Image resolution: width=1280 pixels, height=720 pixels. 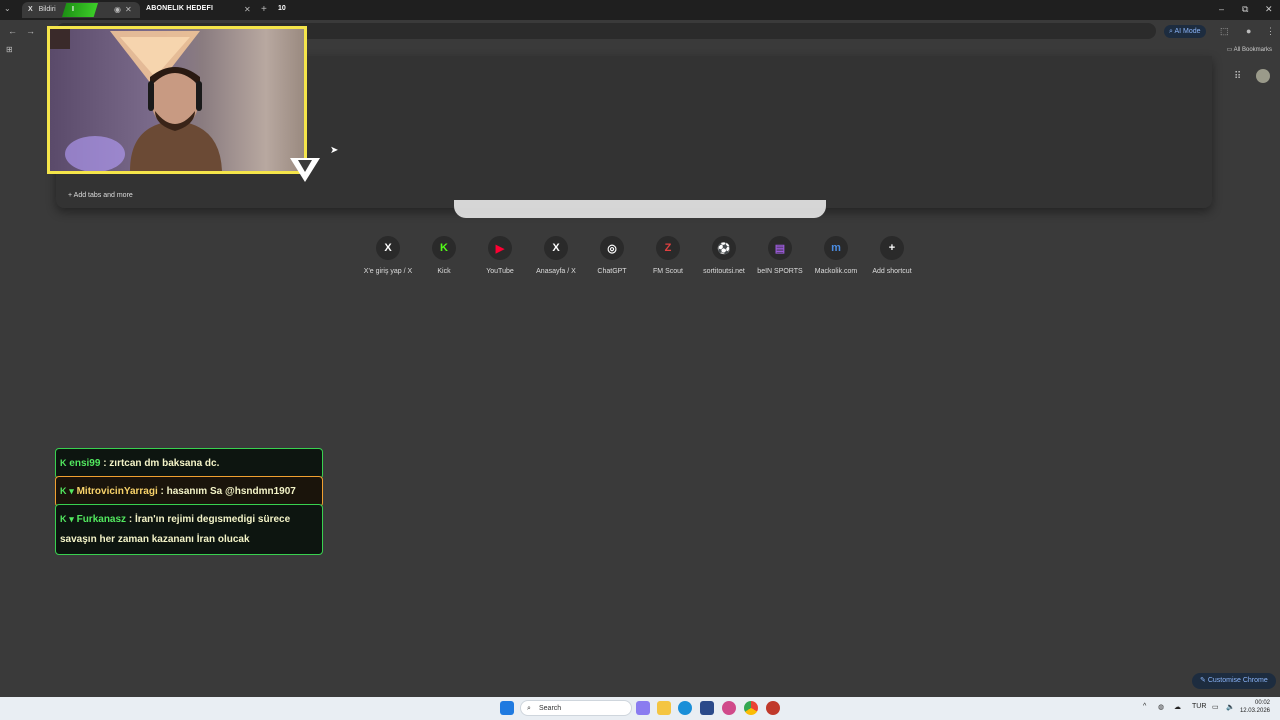 I want to click on chrome-icon, so click(x=751, y=708).